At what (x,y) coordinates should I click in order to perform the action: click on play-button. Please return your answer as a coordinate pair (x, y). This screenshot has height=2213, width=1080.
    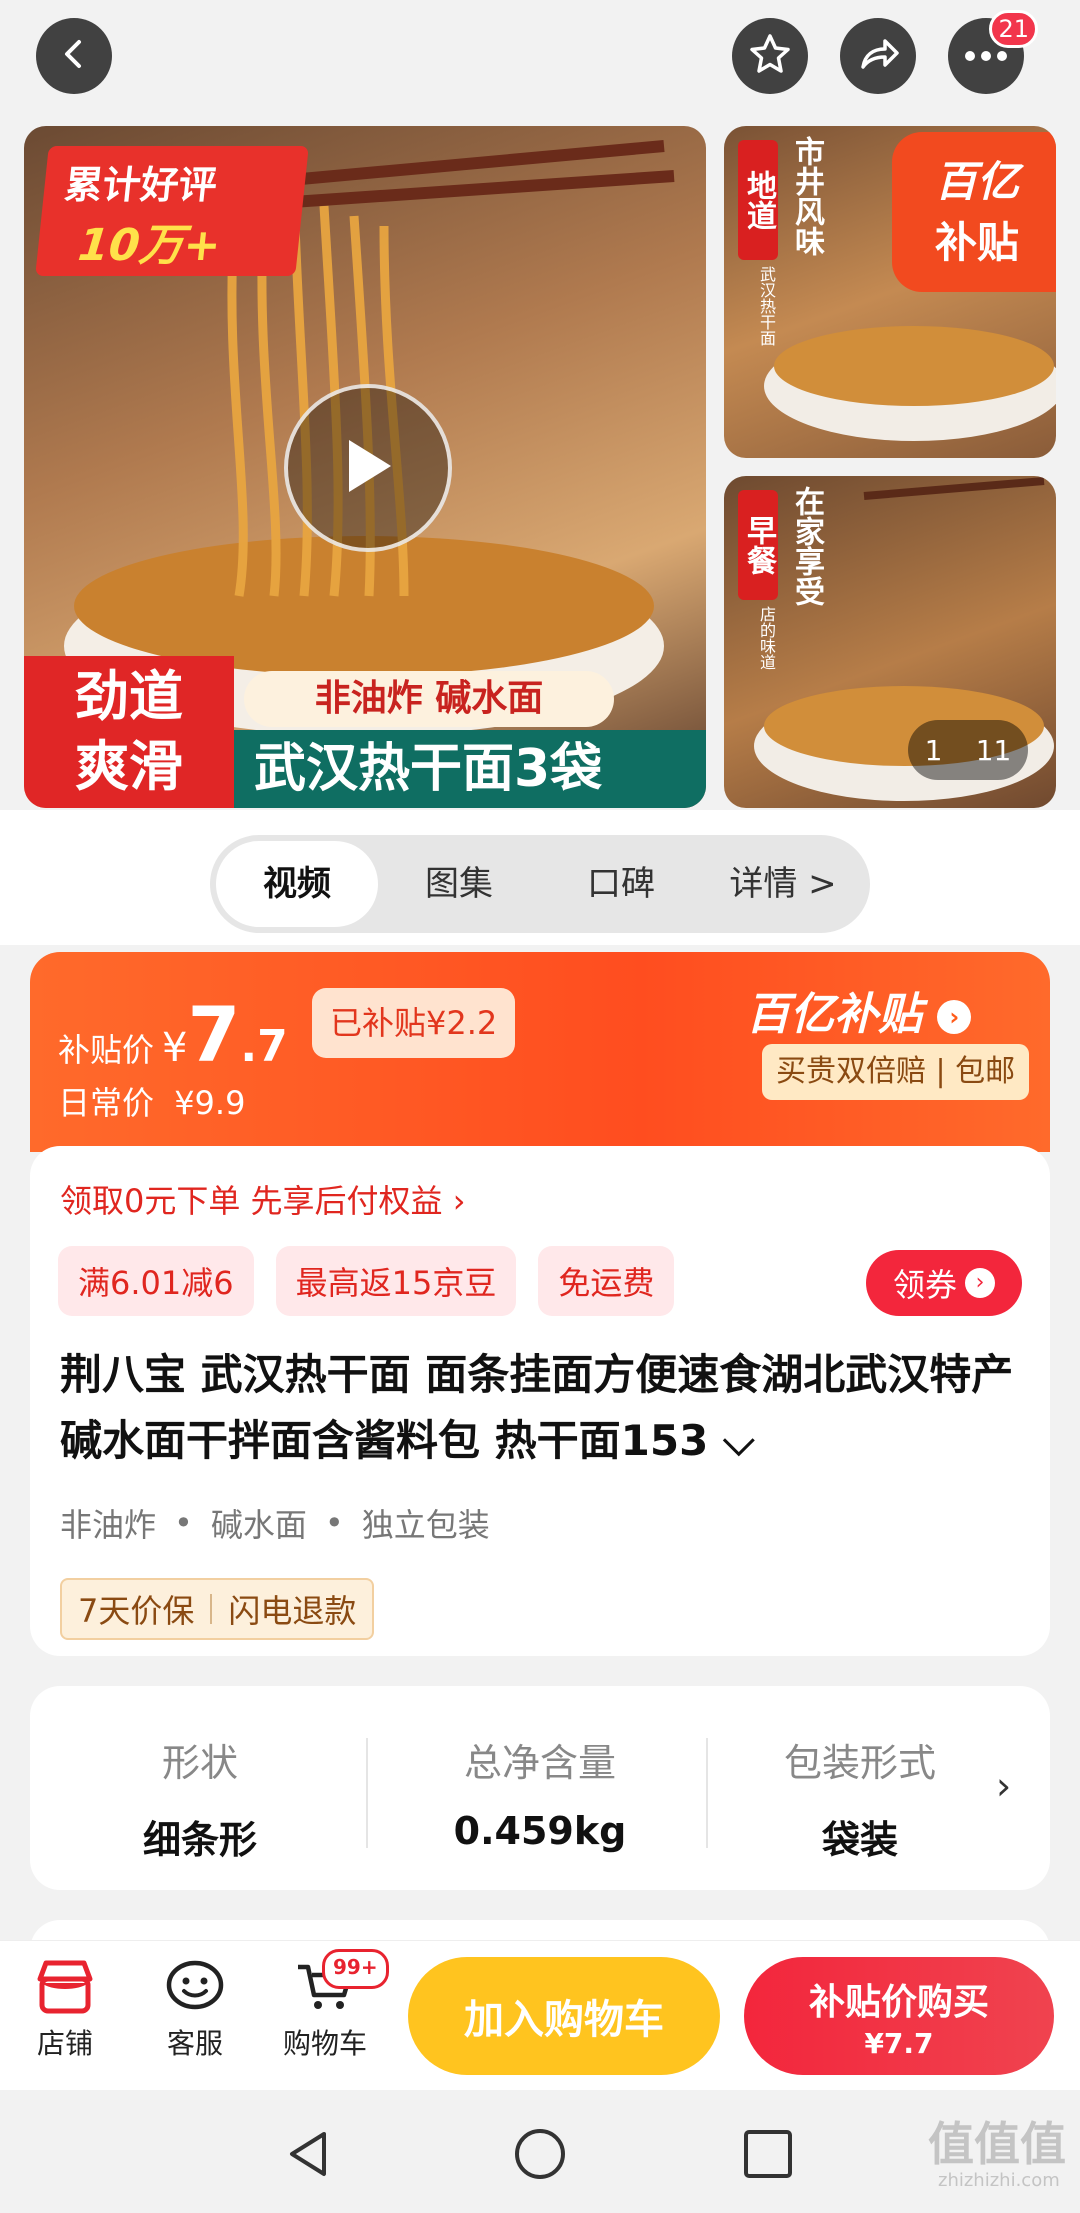
    Looking at the image, I should click on (368, 468).